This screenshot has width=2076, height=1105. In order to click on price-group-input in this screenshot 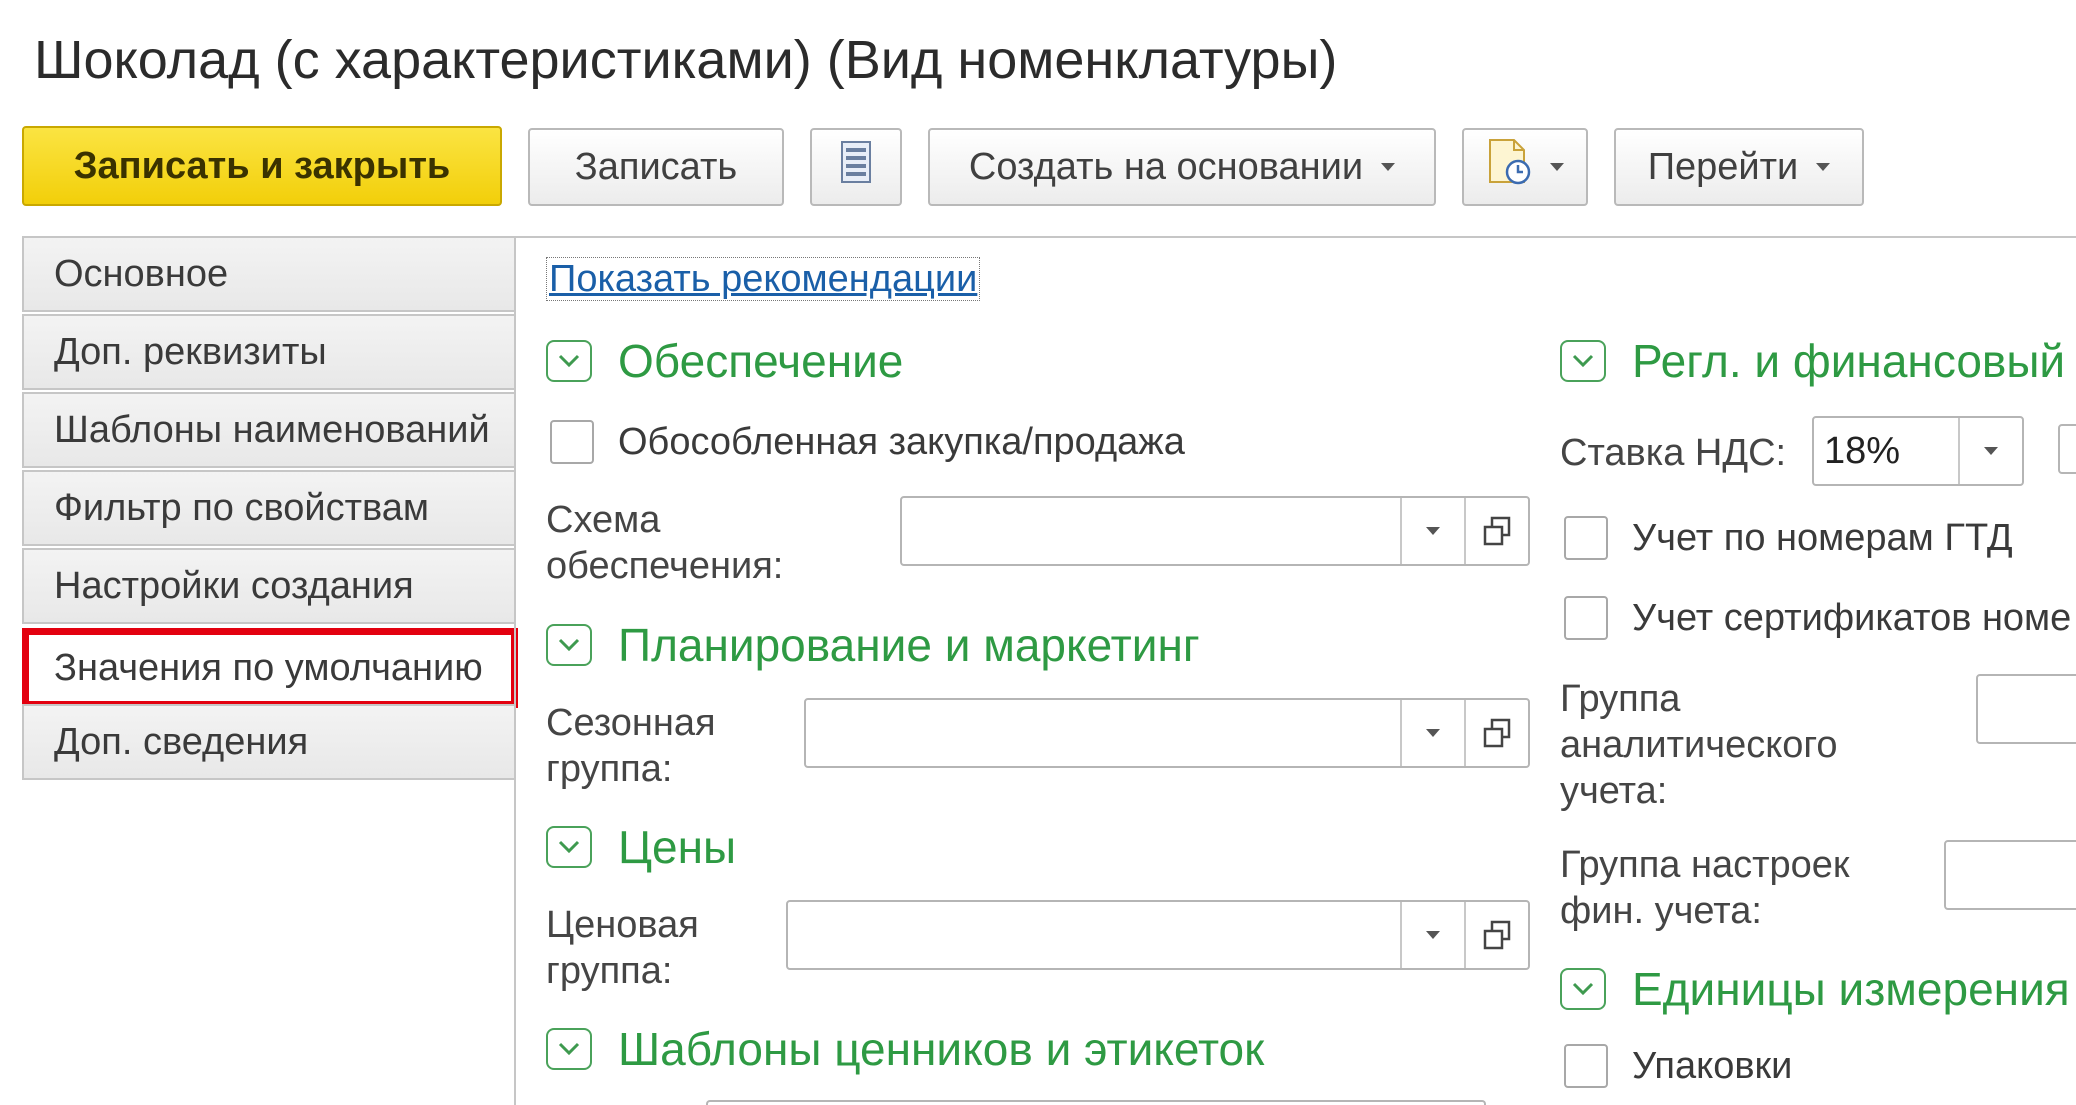, I will do `click(1094, 935)`.